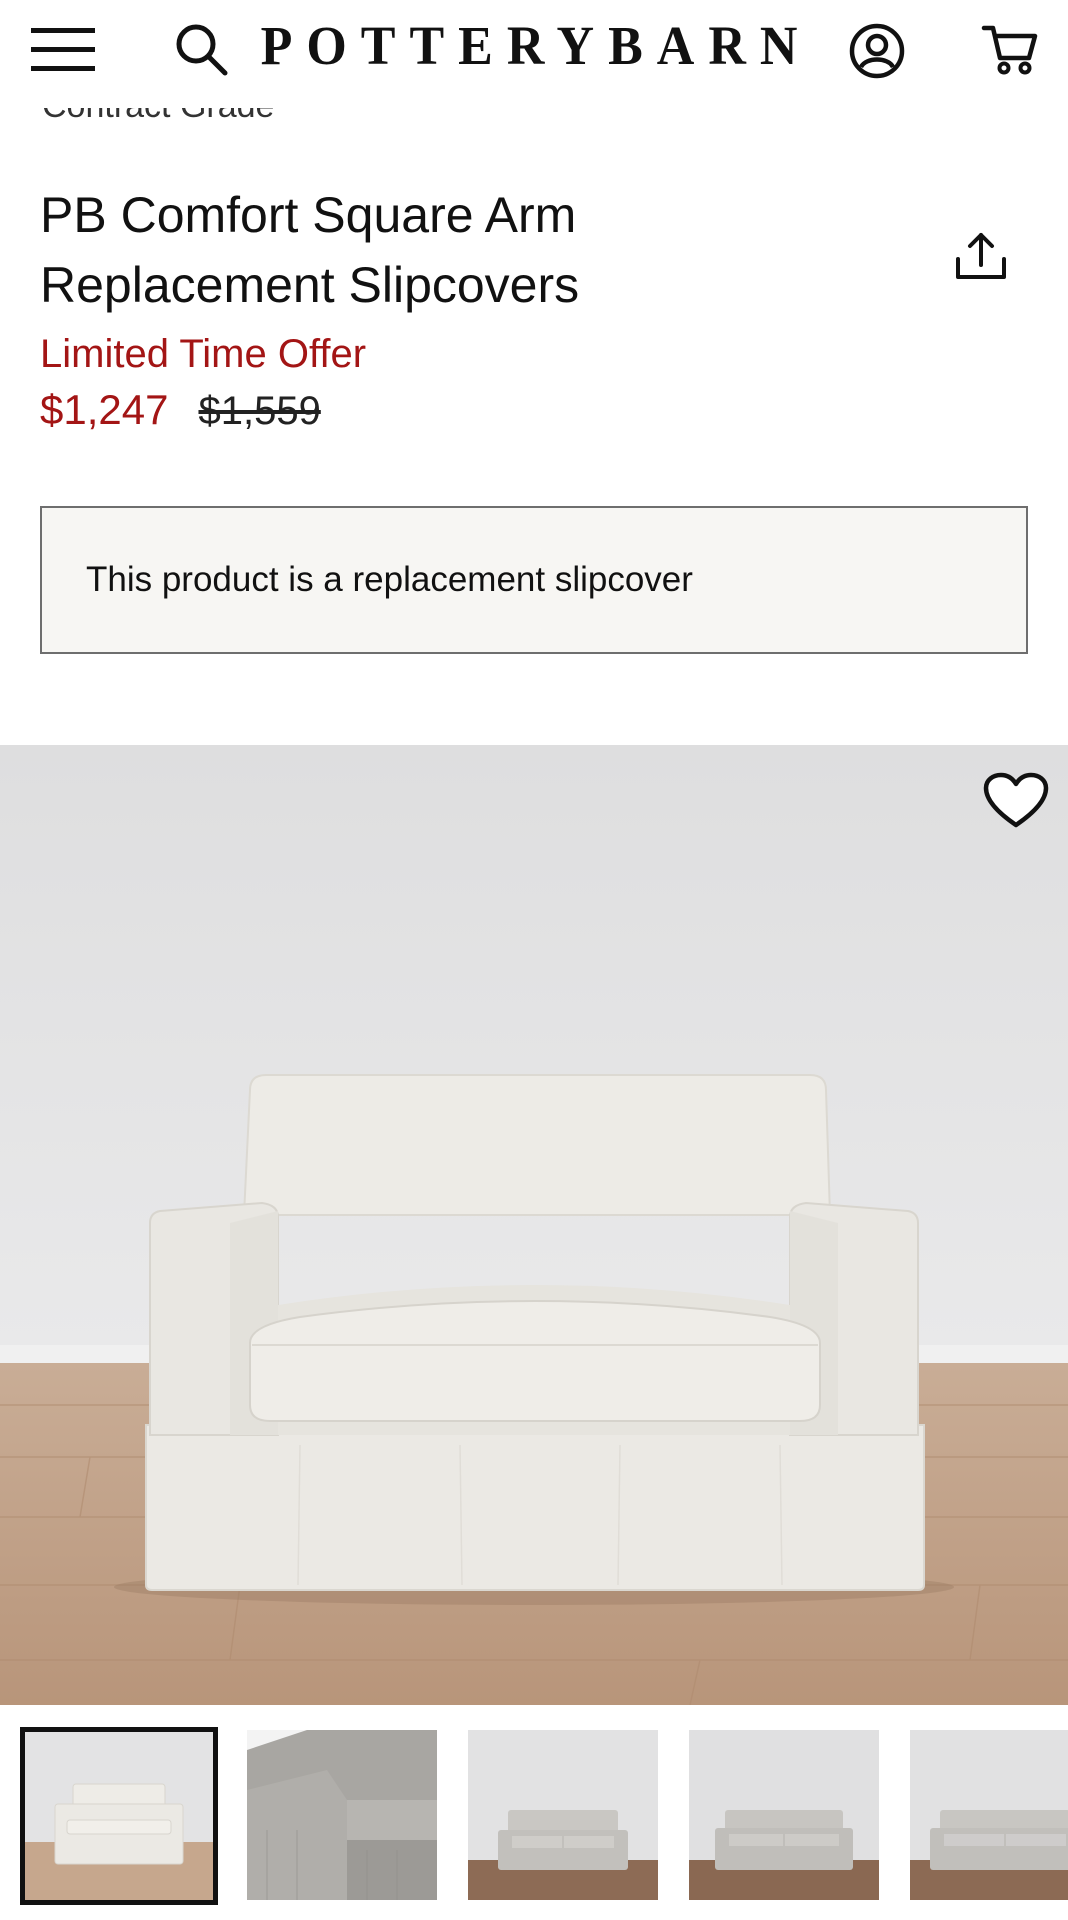  What do you see at coordinates (1016, 801) in the screenshot?
I see `wishlist-heart-icon` at bounding box center [1016, 801].